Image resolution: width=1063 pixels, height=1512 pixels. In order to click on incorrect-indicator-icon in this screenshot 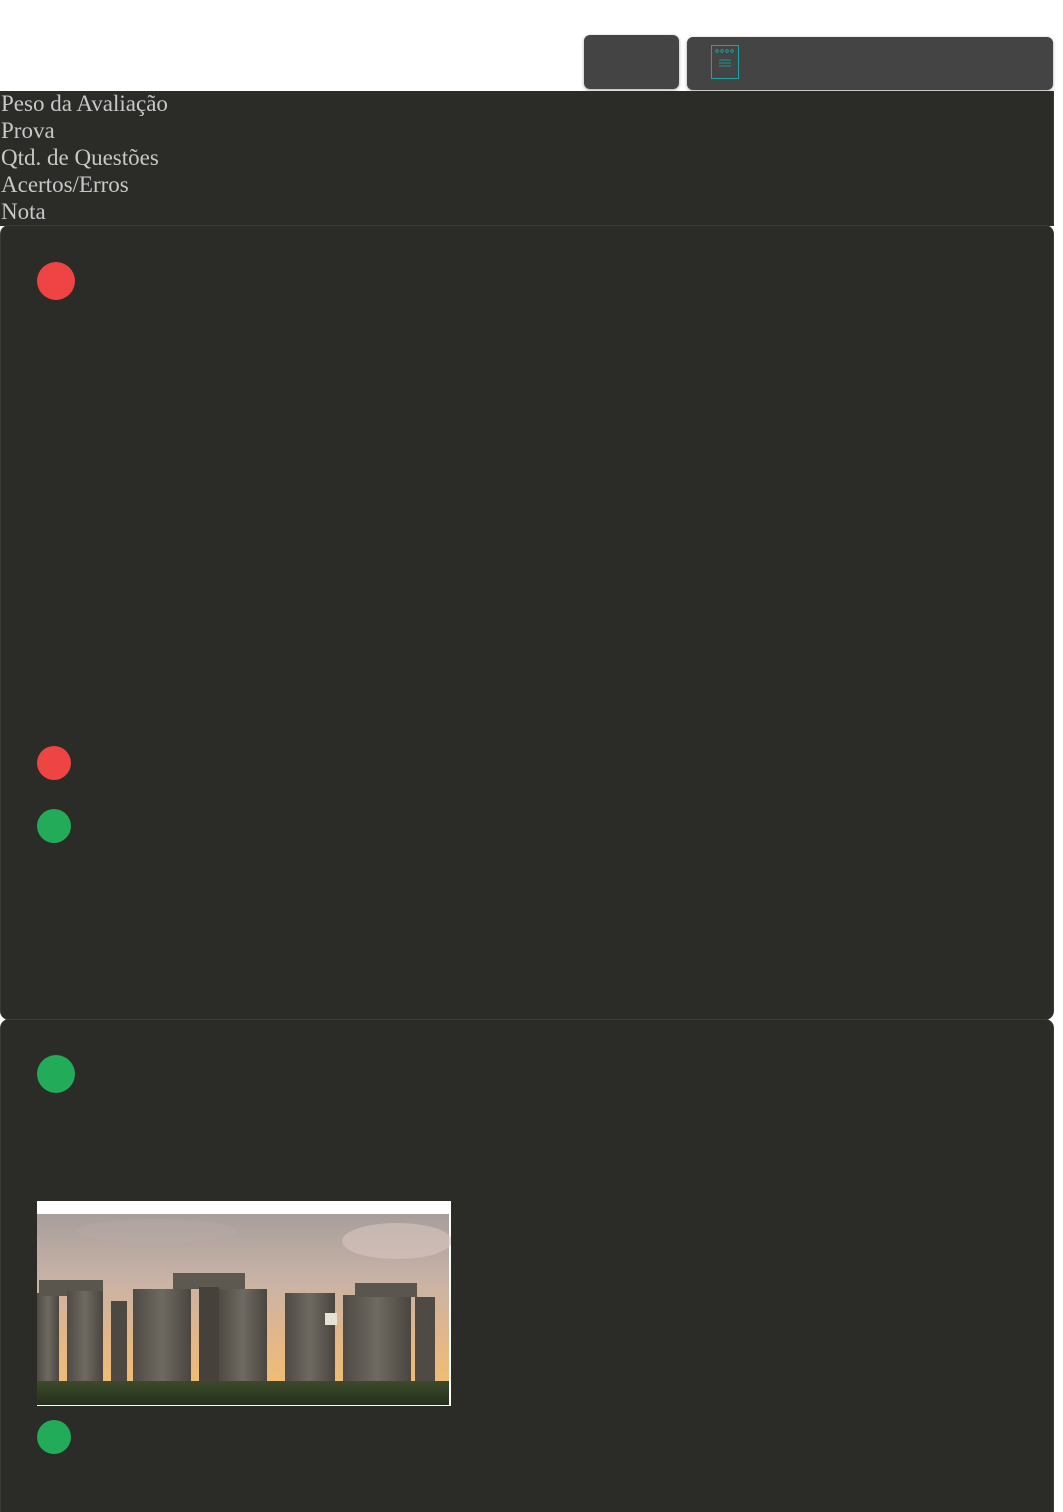, I will do `click(56, 281)`.